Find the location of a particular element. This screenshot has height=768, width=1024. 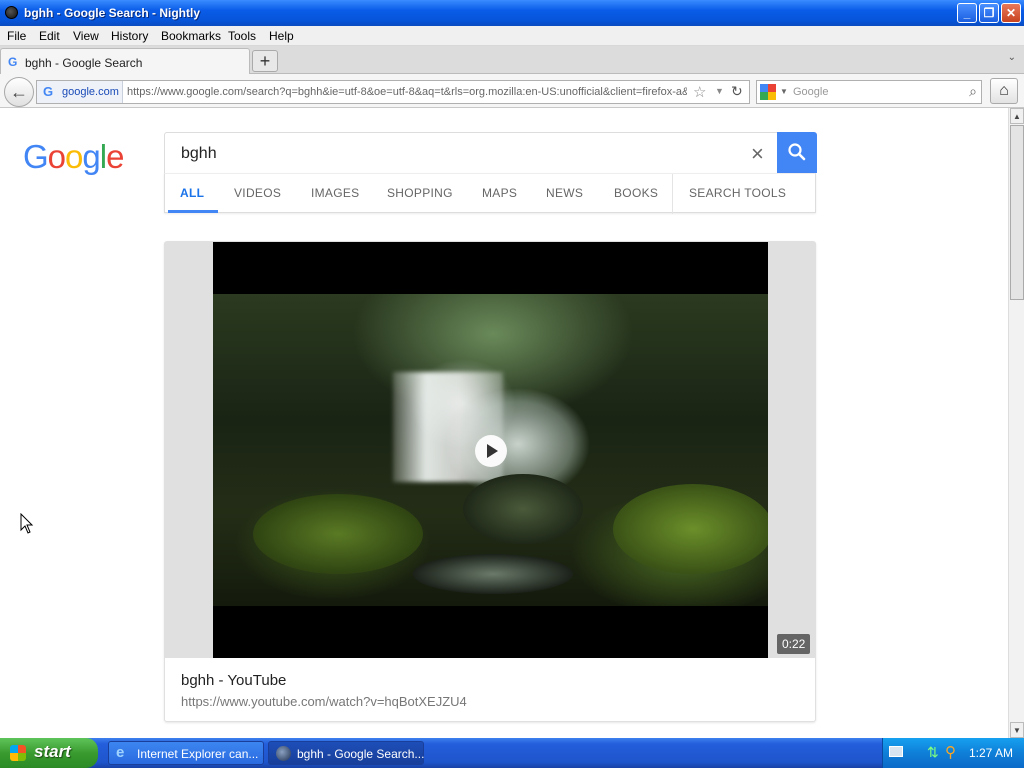

back-button: ← is located at coordinates (19, 92).